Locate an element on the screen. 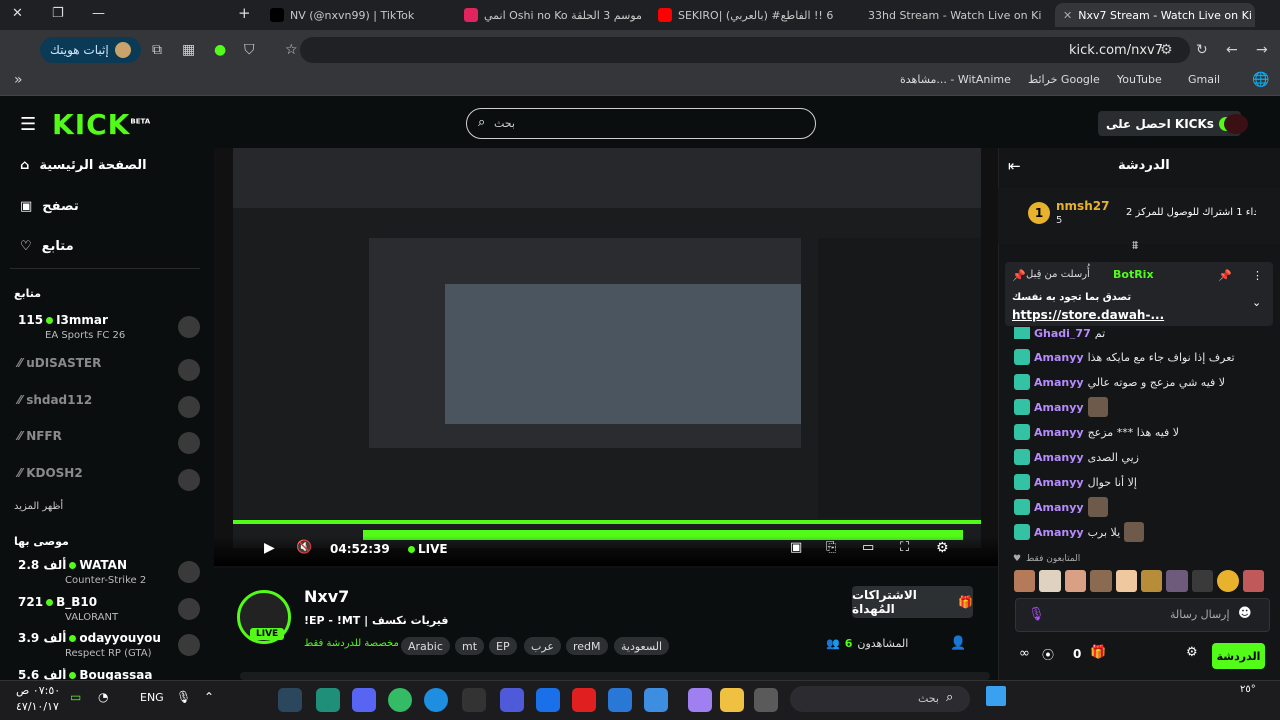 The height and width of the screenshot is (720, 1280). extension-badge-icon: ● is located at coordinates (220, 50).